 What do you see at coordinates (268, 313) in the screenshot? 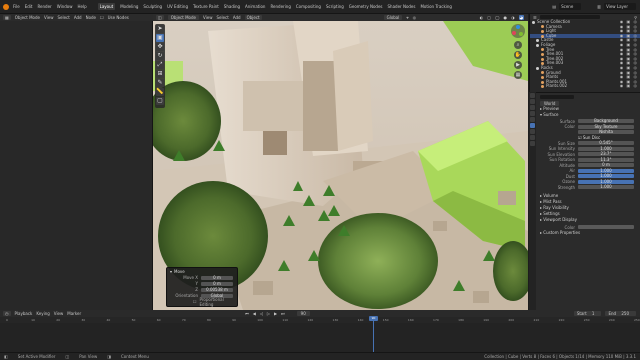
I see `play-icon: ▷` at bounding box center [268, 313].